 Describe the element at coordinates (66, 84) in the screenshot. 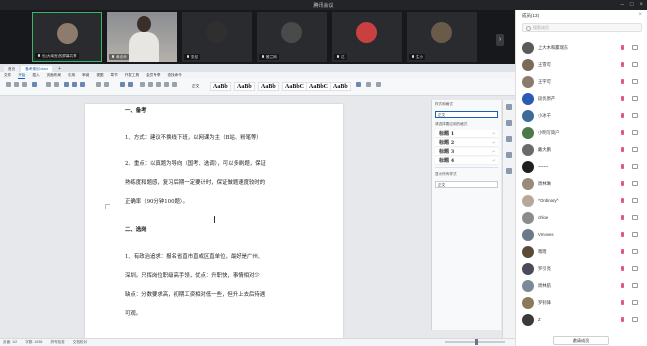

I see `bold-icon` at that location.